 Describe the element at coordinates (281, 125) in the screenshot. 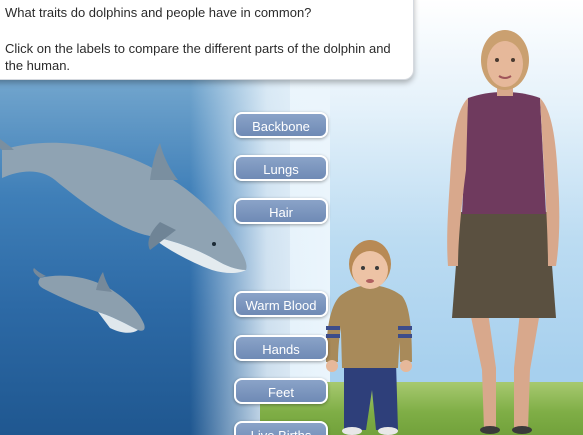

I see `label-button-backbone: Backbone` at that location.